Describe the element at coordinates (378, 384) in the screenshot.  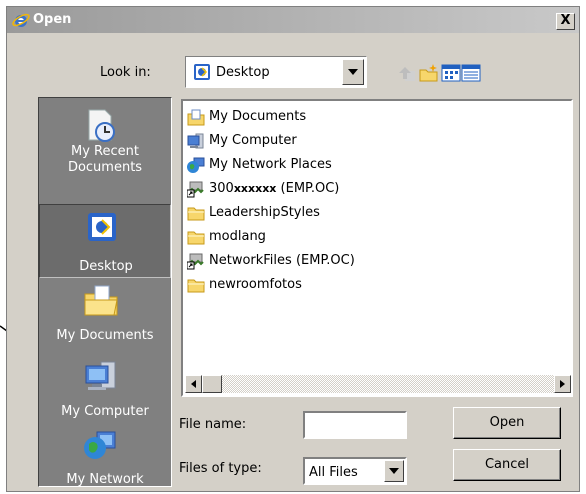
I see `horizontal-scrollbar` at that location.